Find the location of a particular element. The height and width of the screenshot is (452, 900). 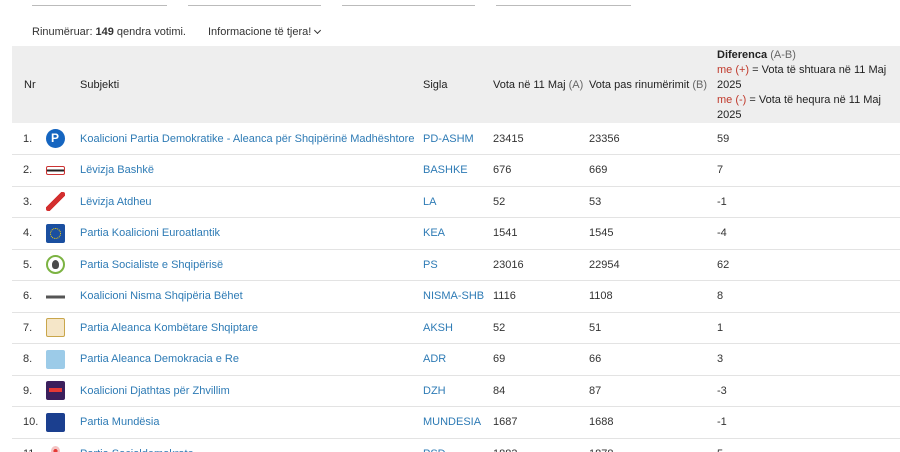

row-votes-may: 1116 is located at coordinates (504, 296).